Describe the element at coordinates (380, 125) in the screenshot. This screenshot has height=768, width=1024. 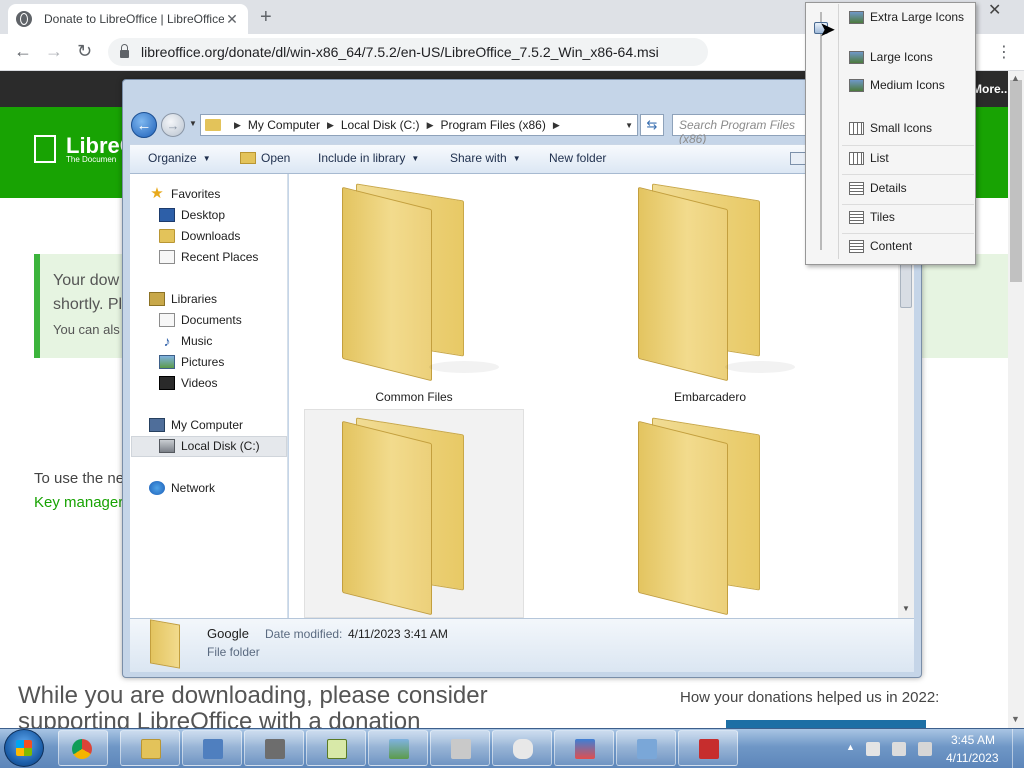
I see `breadcrumb-local-disk: Local Disk (C:)` at that location.